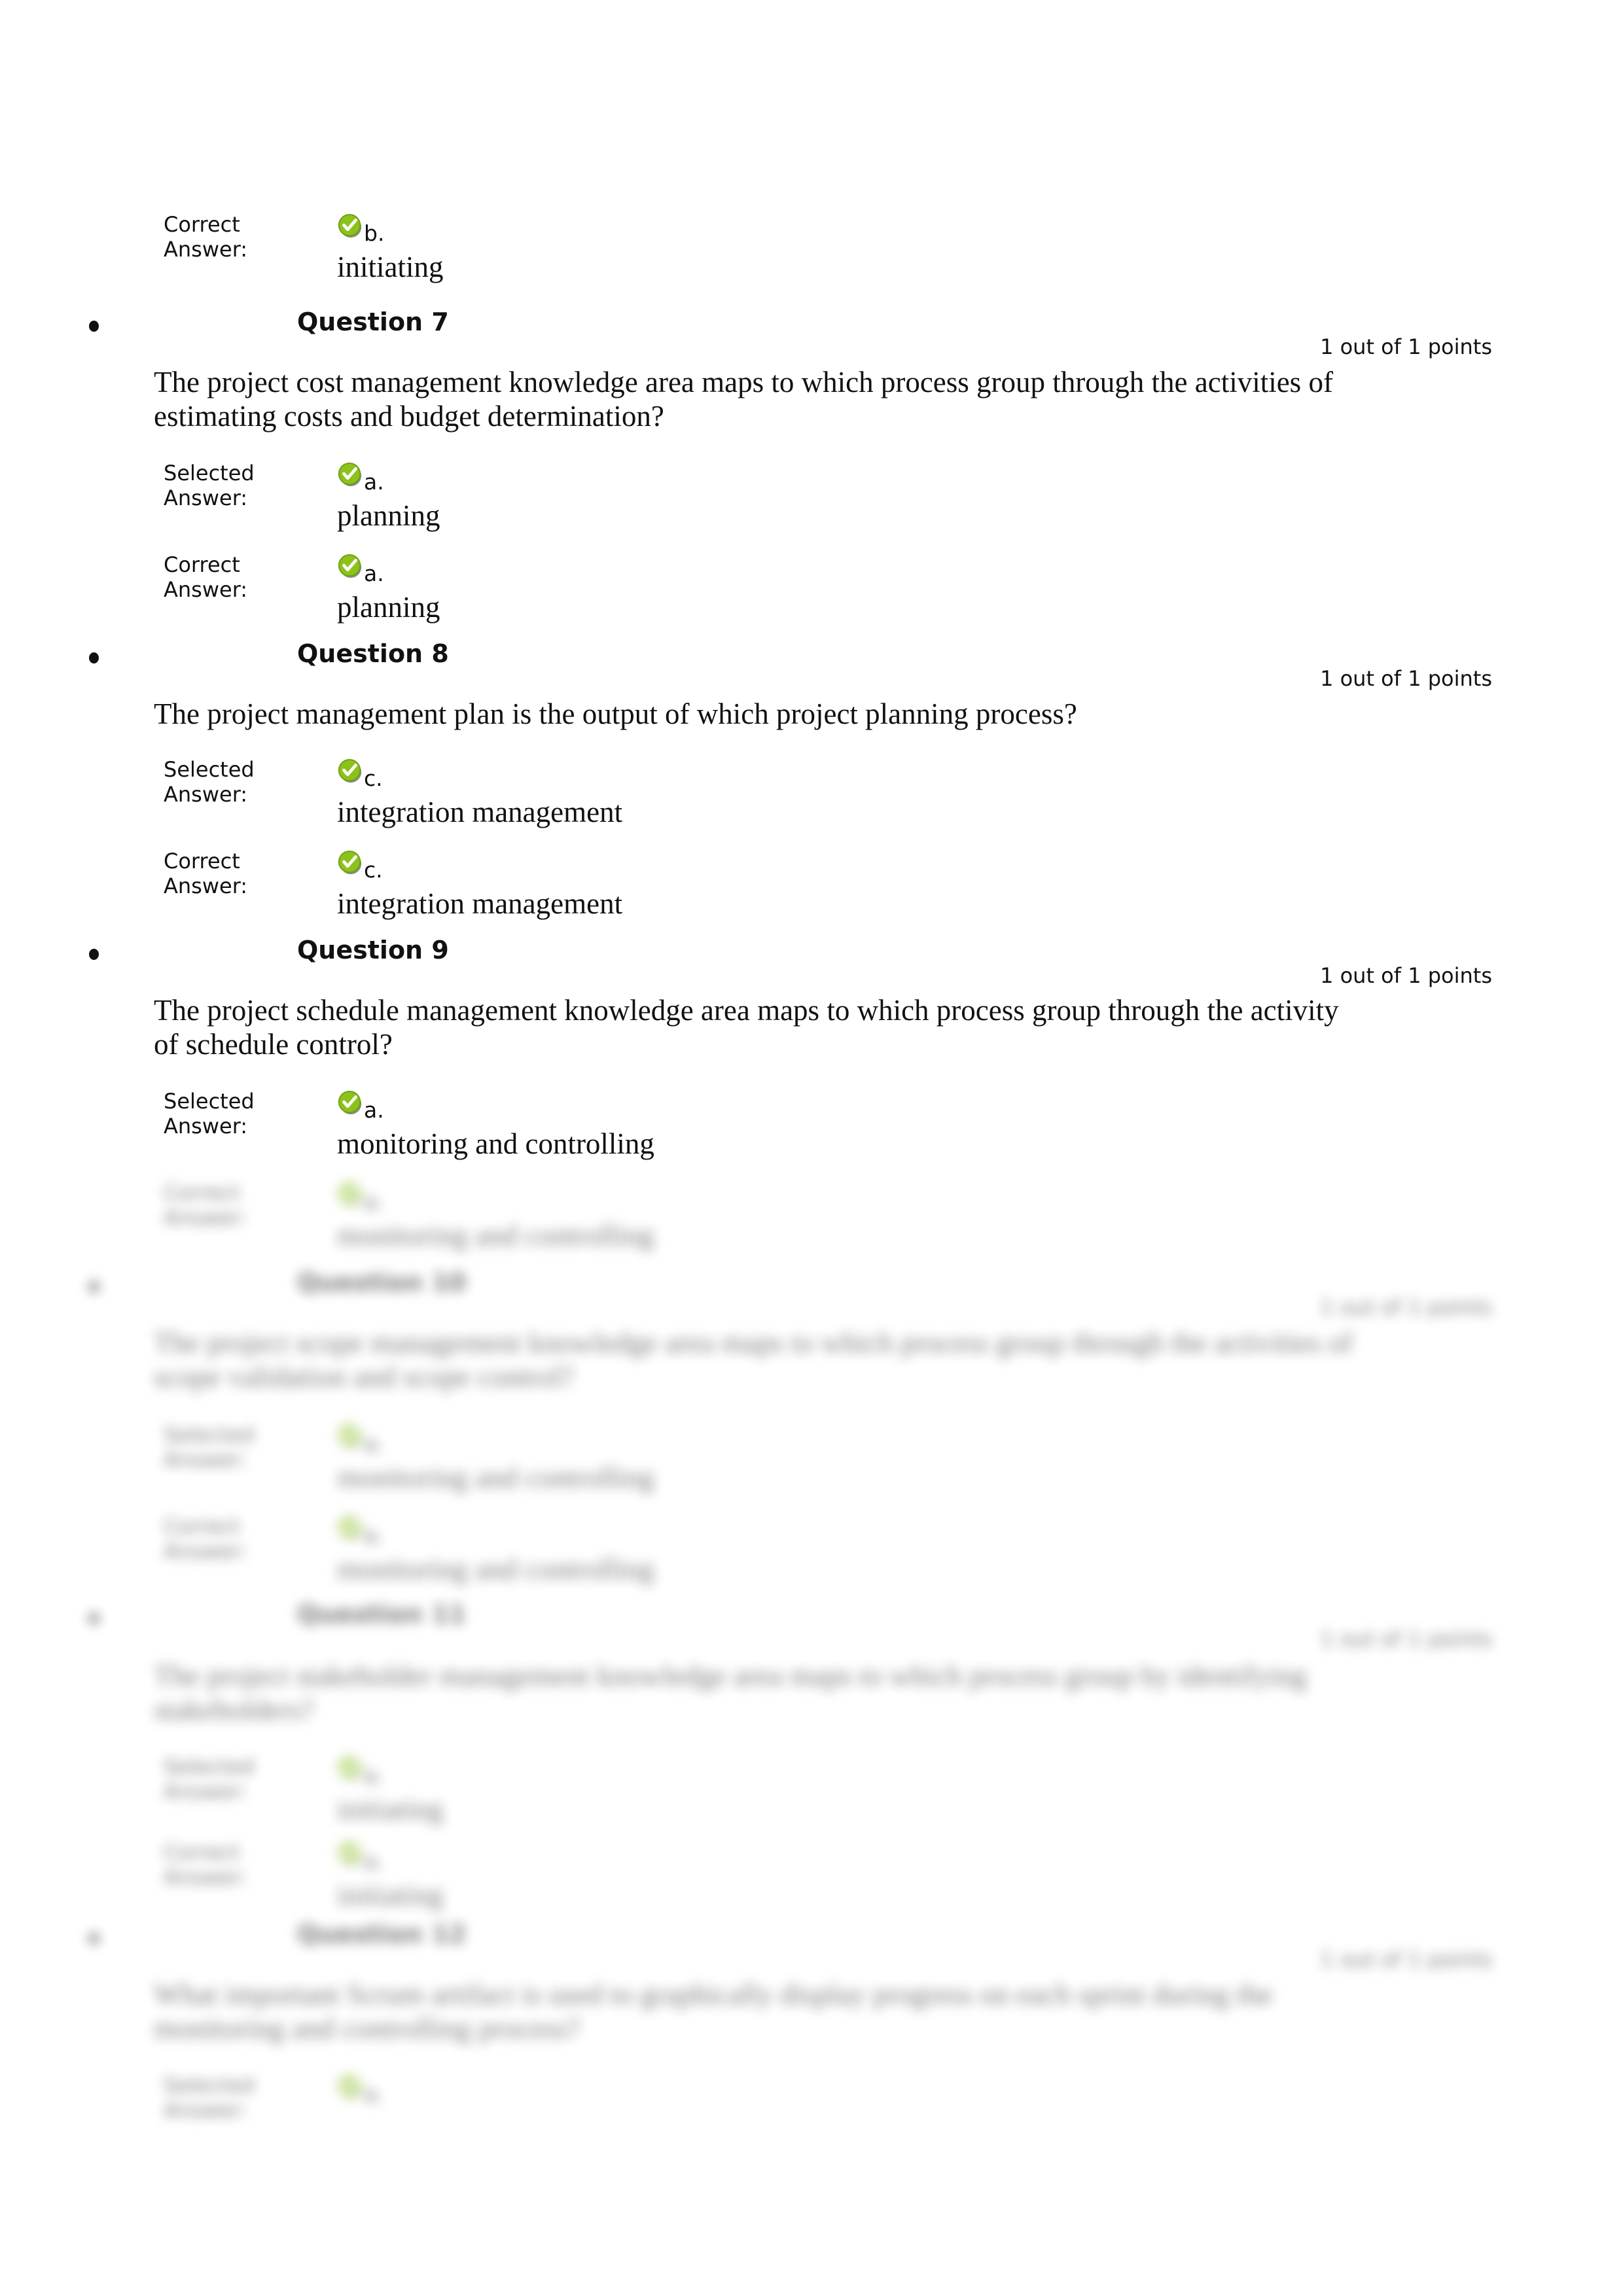 The height and width of the screenshot is (2296, 1623). I want to click on answer-letter: b., so click(374, 234).